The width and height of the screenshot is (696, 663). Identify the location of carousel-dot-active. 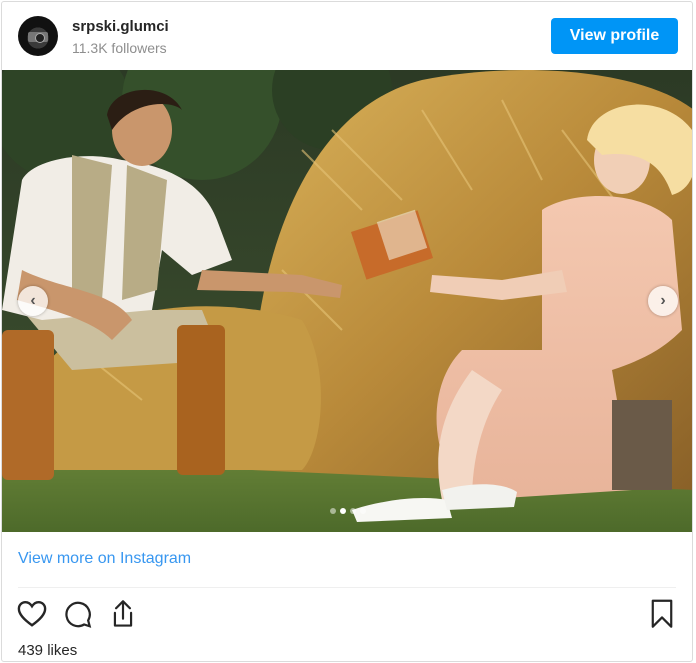
(343, 511).